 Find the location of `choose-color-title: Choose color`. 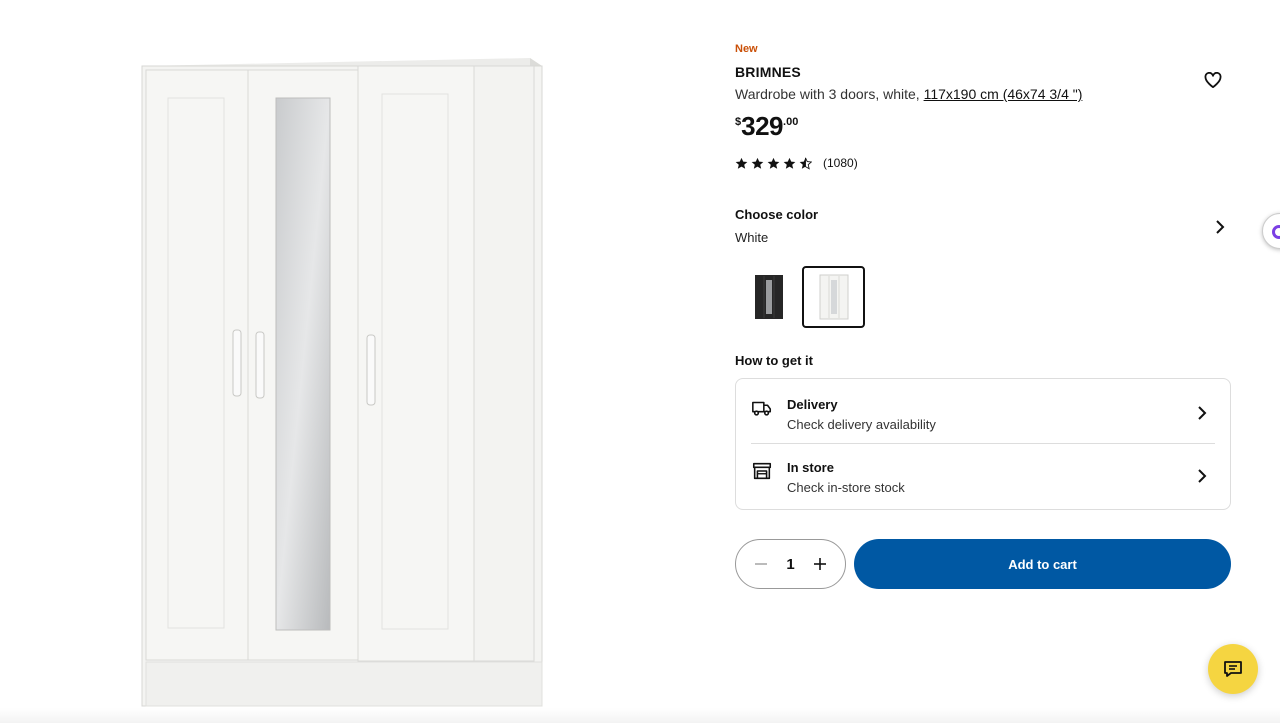

choose-color-title: Choose color is located at coordinates (777, 214).